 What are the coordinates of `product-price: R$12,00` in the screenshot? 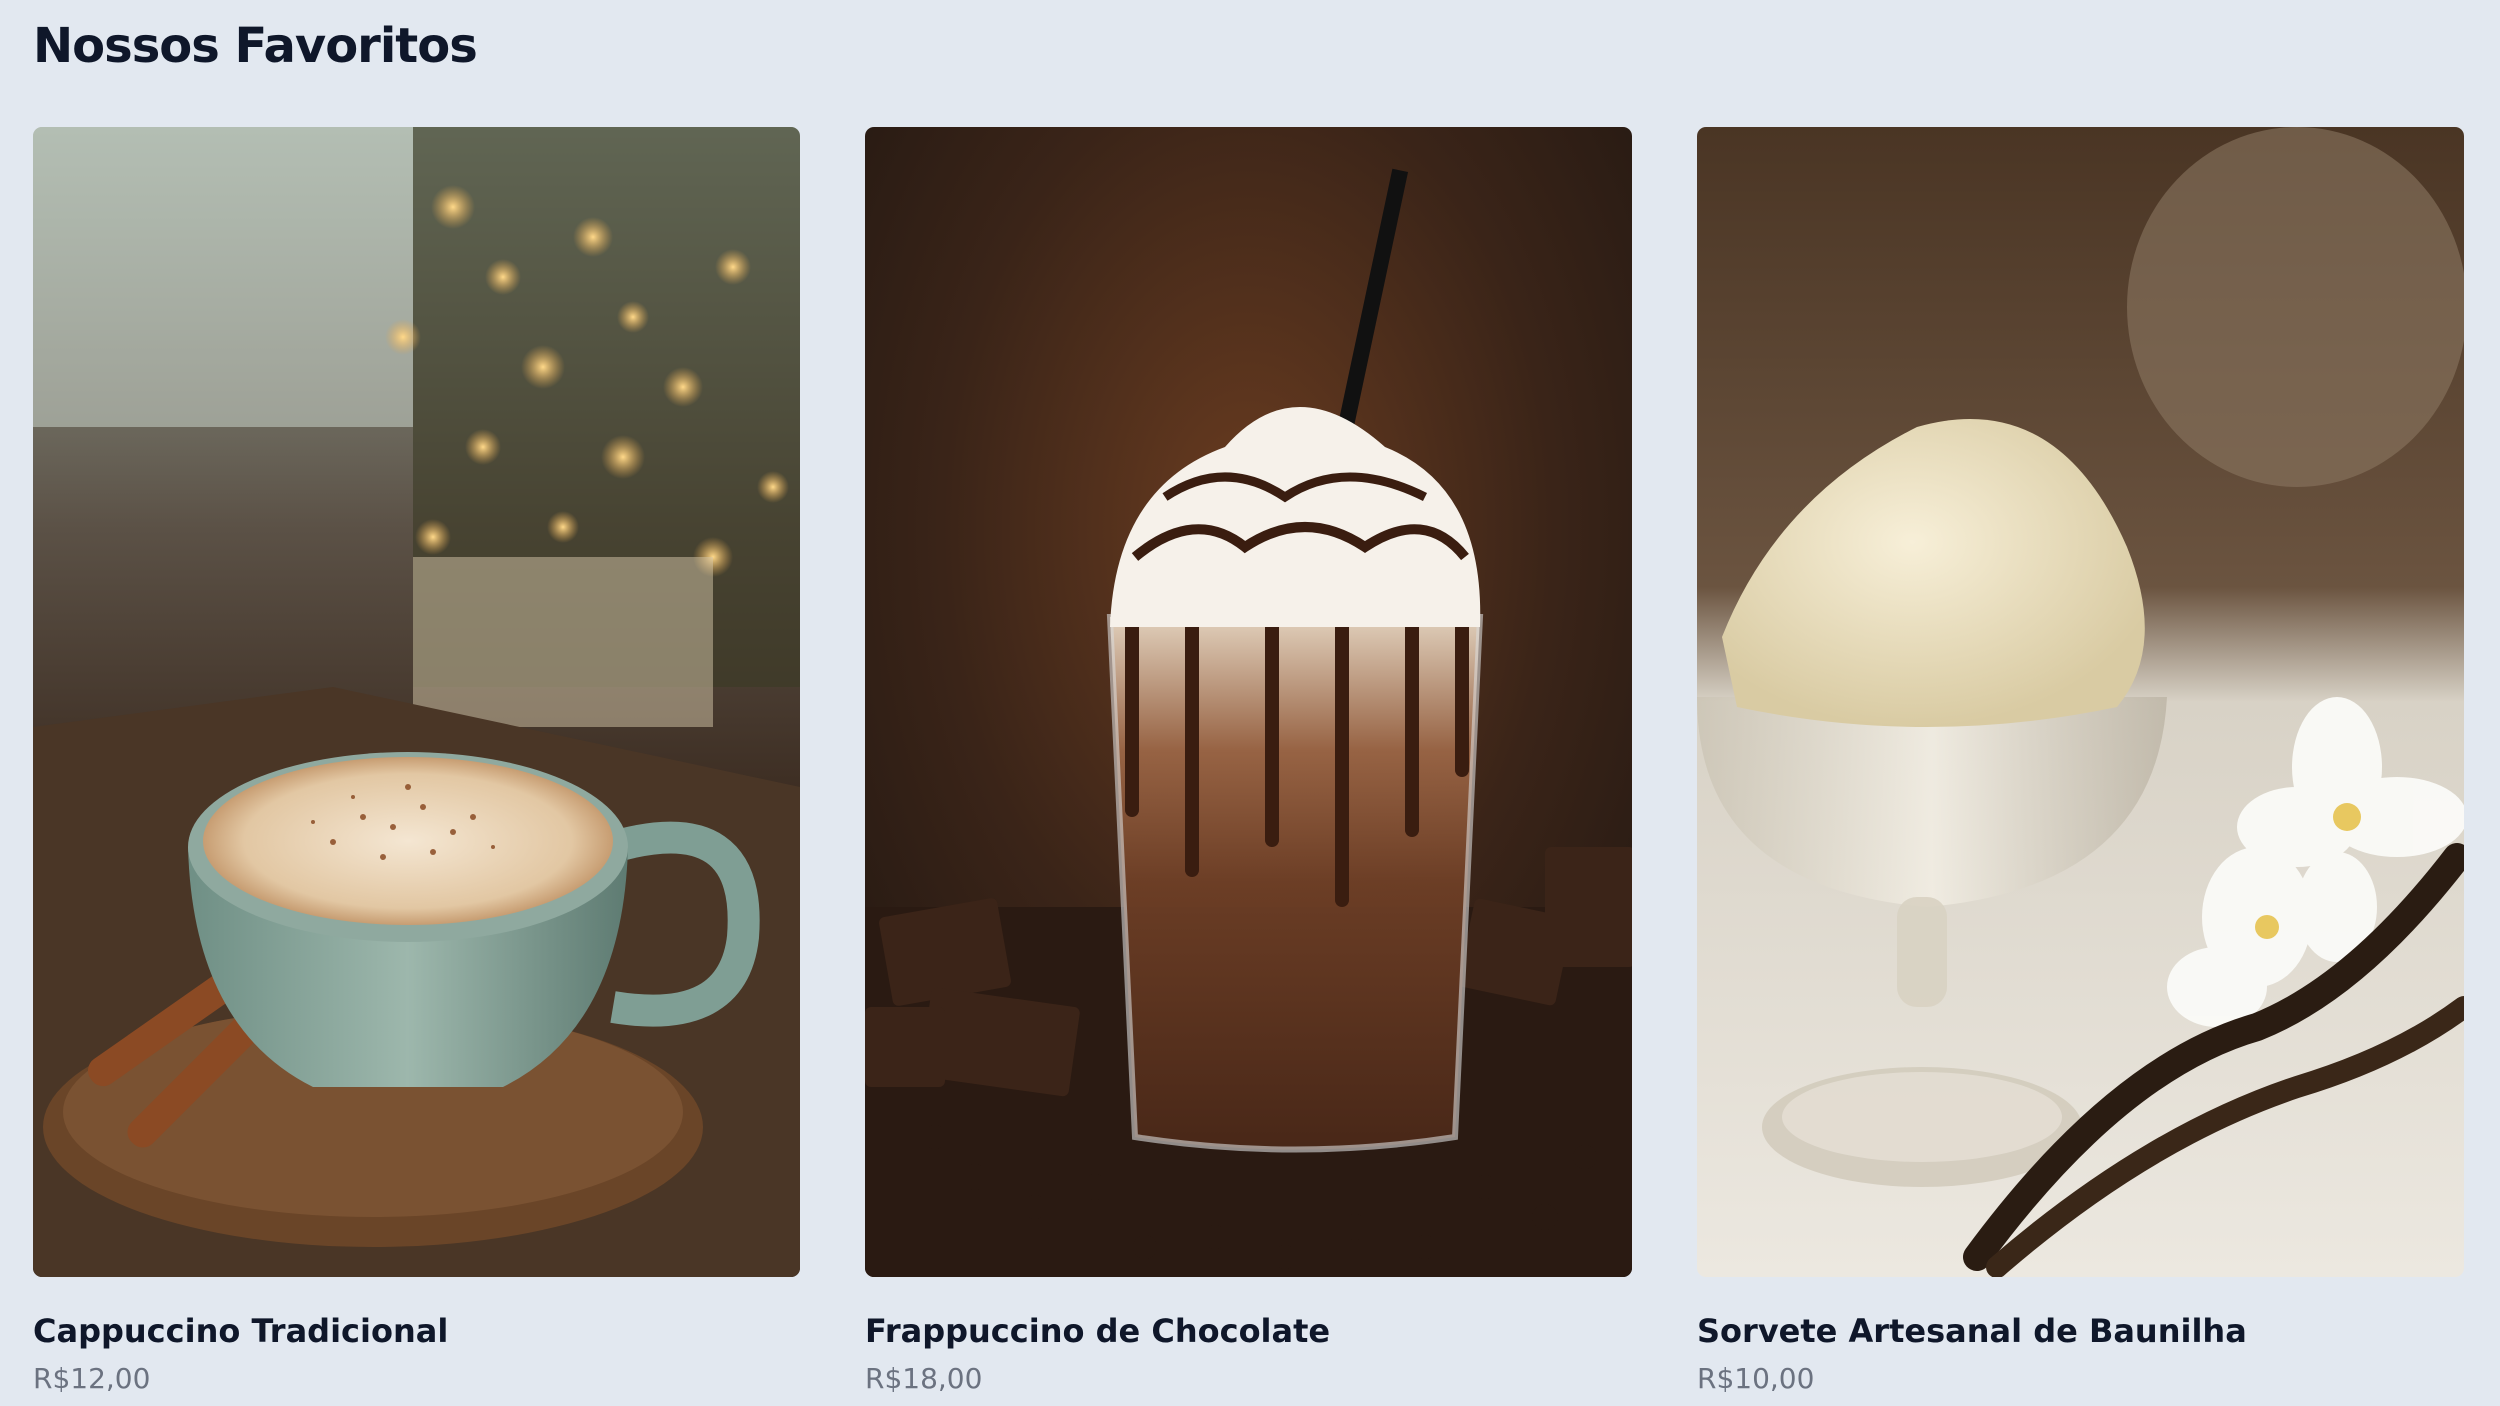 It's located at (92, 1378).